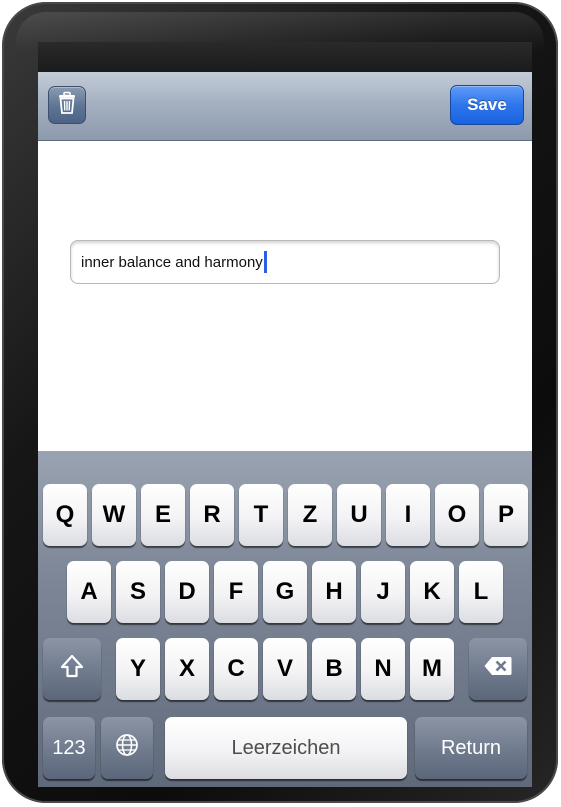 The image size is (561, 807). Describe the element at coordinates (286, 748) in the screenshot. I see `space-key: Leerzeichen` at that location.